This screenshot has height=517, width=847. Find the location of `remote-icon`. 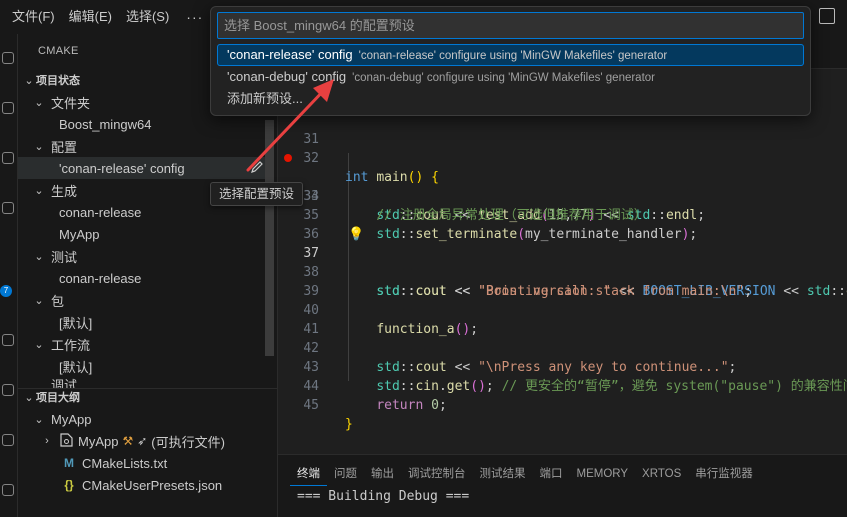

remote-icon is located at coordinates (8, 440).